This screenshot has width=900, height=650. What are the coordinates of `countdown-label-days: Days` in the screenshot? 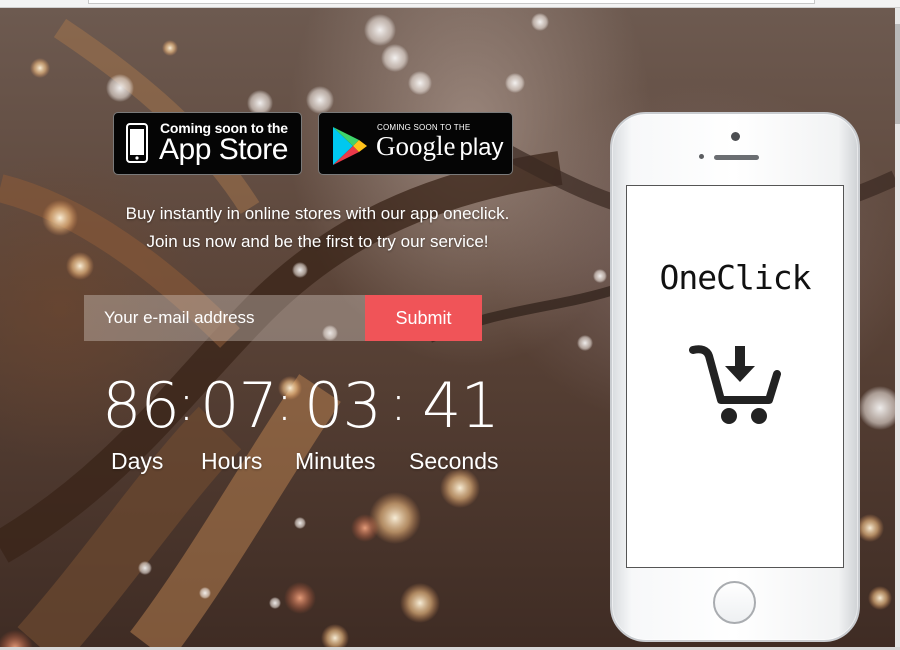 It's located at (137, 461).